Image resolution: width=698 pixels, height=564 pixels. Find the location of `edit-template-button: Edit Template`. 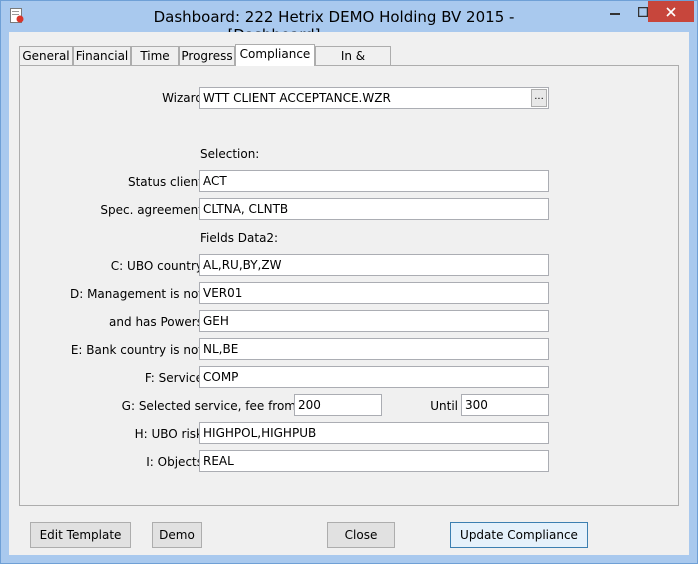

edit-template-button: Edit Template is located at coordinates (80, 535).